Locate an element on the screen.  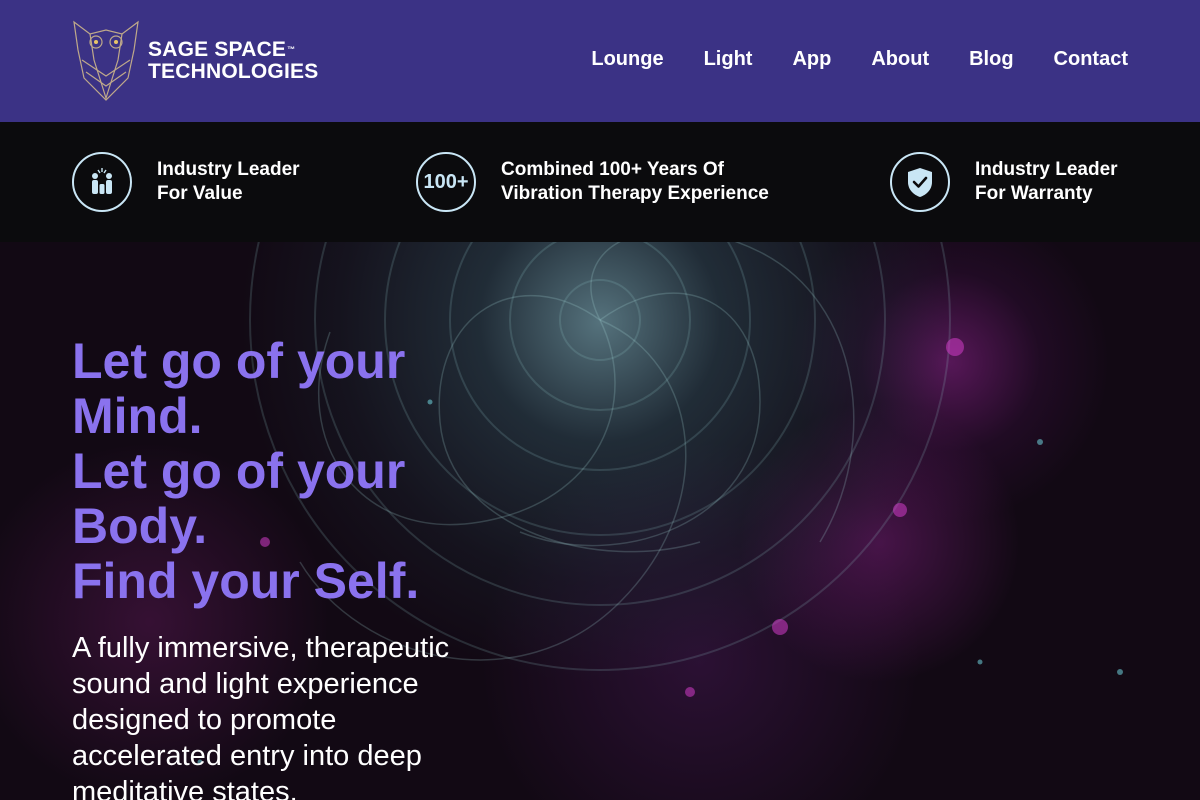
description-line-4: accelerated entry into deep is located at coordinates (247, 756).